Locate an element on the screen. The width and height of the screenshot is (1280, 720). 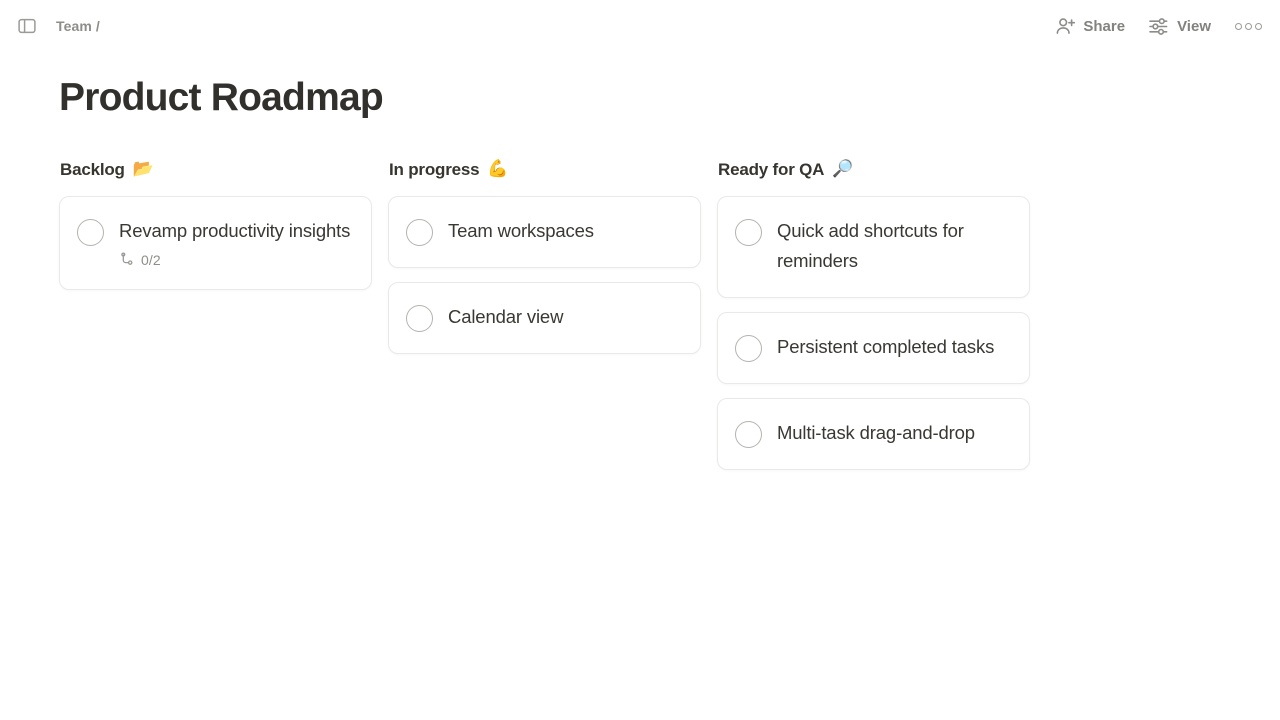
board-column: In progress 💪 Team workspaces Calendar view is located at coordinates (544, 256).